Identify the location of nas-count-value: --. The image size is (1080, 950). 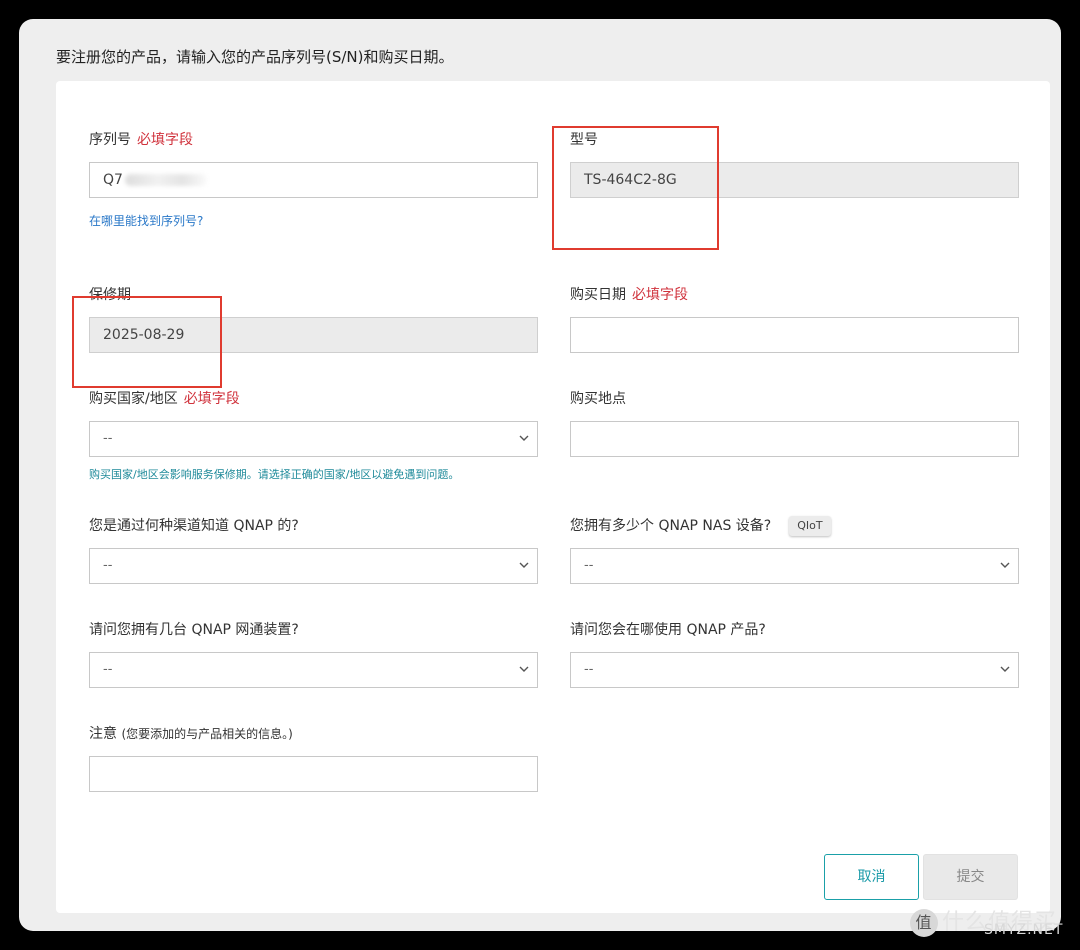
(589, 565).